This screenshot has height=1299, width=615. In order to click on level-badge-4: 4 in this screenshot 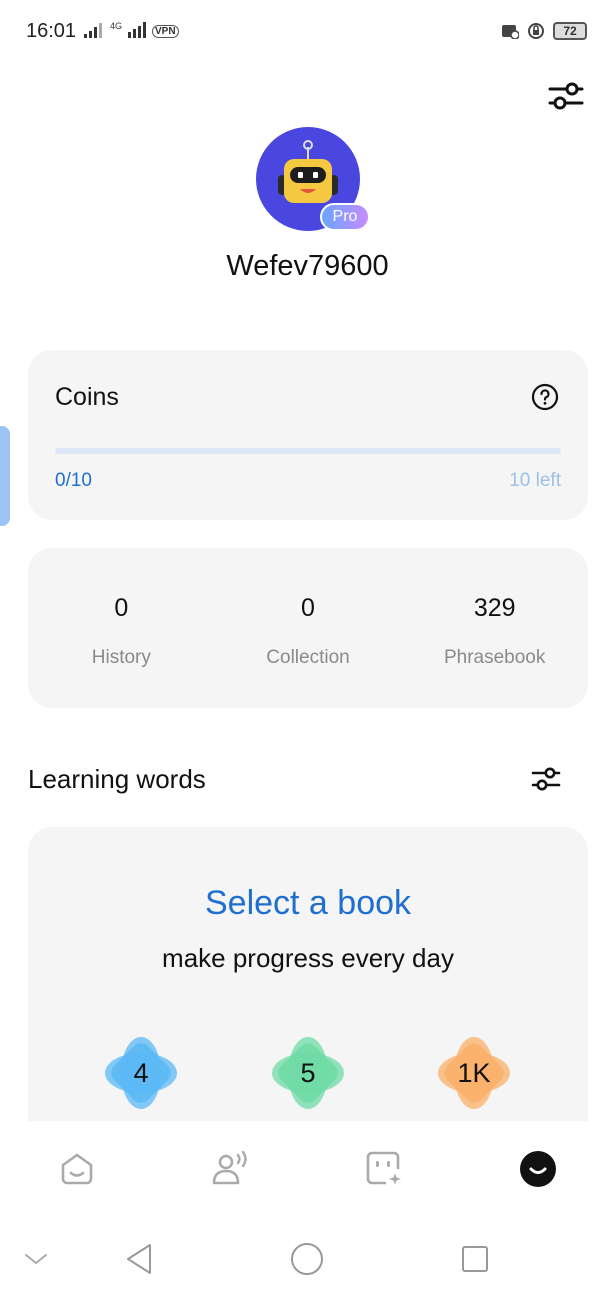, I will do `click(141, 1073)`.